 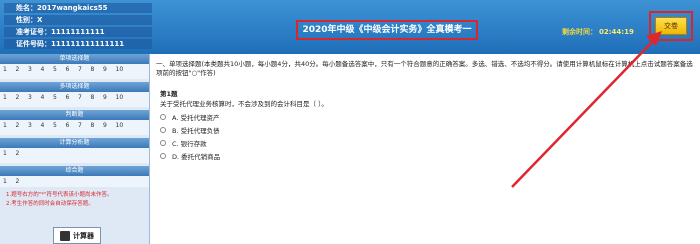 I want to click on option-label: B. 受托代理负债, so click(x=196, y=130).